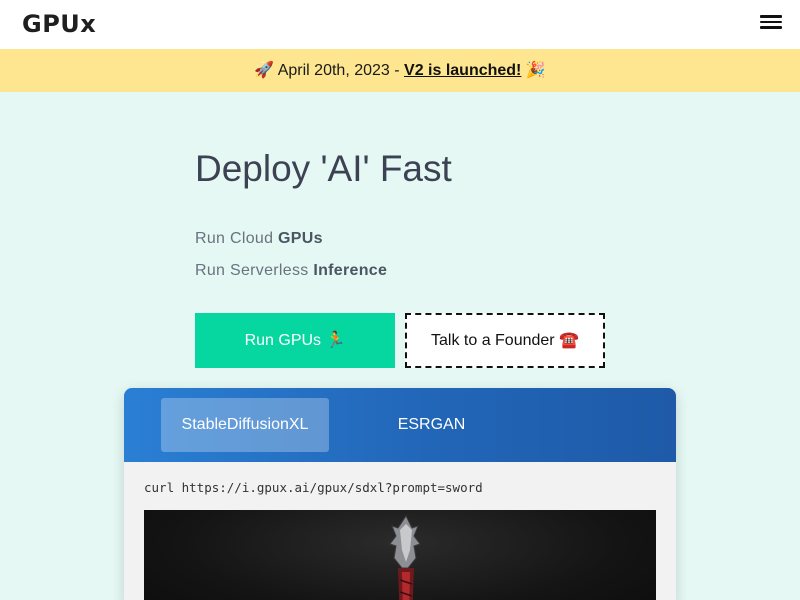  What do you see at coordinates (254, 270) in the screenshot?
I see `feature-text: Run Serverless` at bounding box center [254, 270].